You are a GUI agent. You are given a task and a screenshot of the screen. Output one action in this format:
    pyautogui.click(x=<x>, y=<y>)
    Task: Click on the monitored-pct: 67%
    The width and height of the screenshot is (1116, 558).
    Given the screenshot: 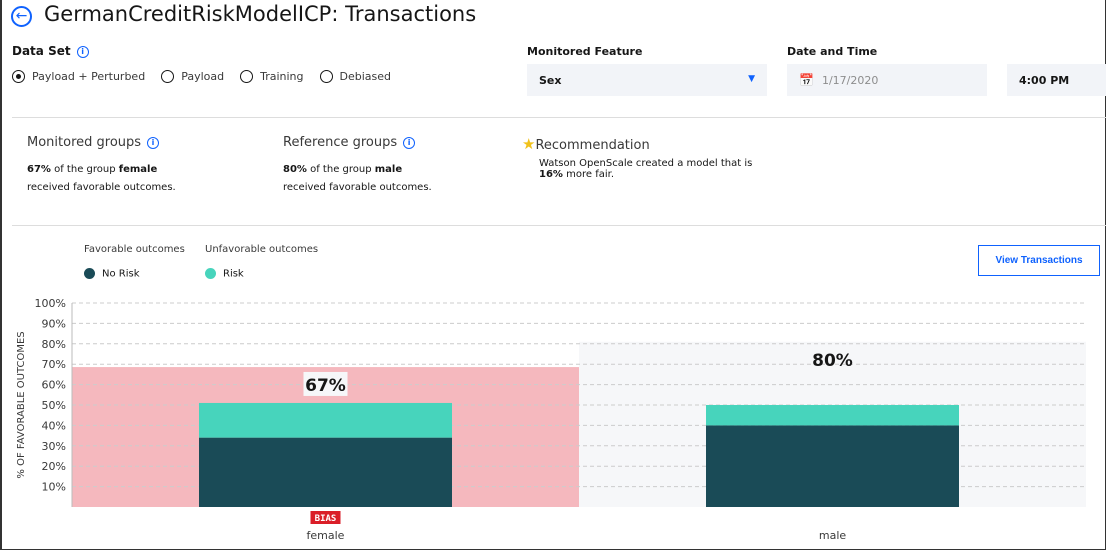 What is the action you would take?
    pyautogui.click(x=39, y=169)
    